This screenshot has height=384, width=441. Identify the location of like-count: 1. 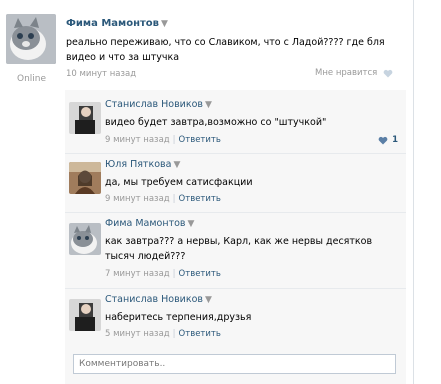
(395, 140).